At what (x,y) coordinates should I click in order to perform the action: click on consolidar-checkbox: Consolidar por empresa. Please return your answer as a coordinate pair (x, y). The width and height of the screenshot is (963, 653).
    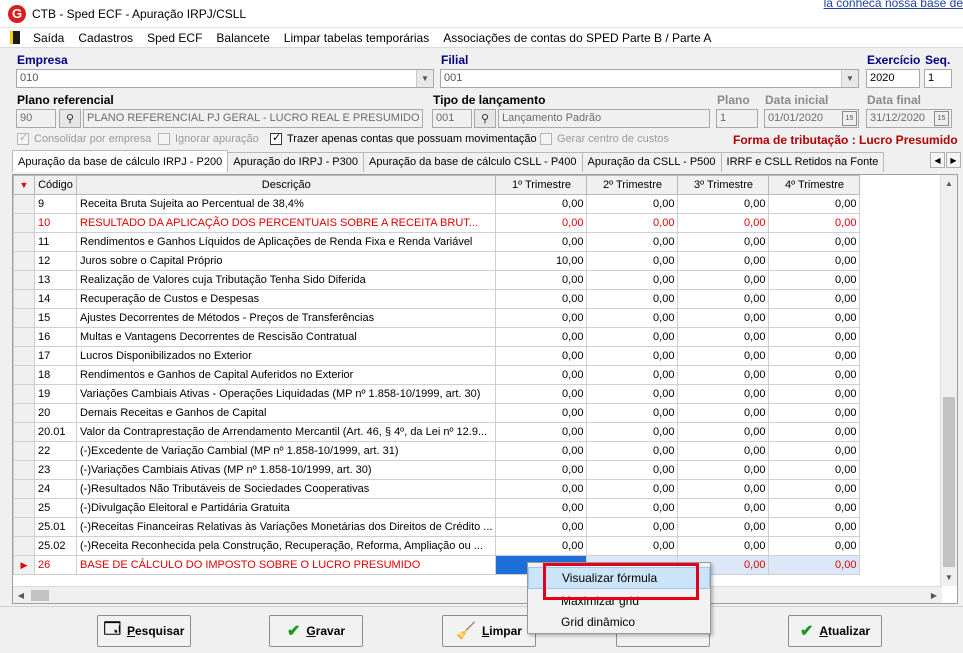
    Looking at the image, I should click on (84, 138).